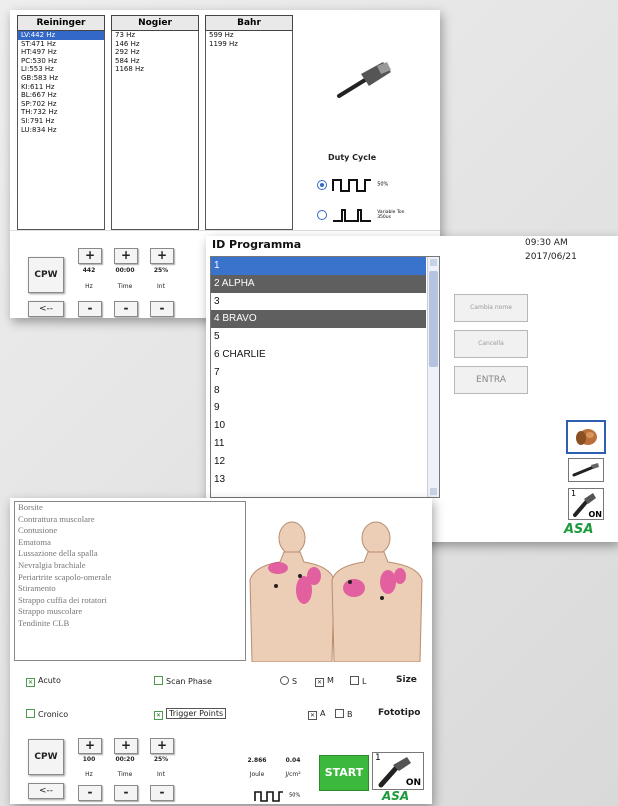 The height and width of the screenshot is (806, 618). Describe the element at coordinates (155, 44) in the screenshot. I see `frequency-item: 146 Hz` at that location.